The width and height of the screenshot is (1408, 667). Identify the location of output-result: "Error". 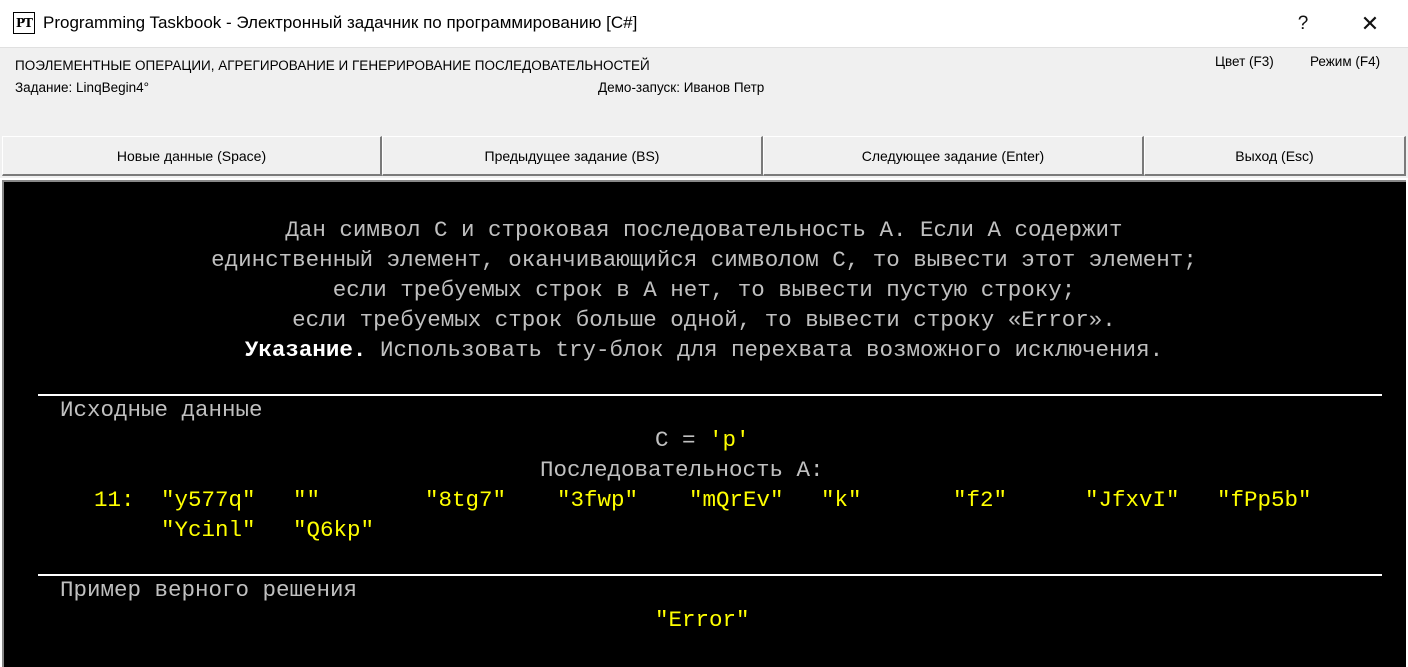
(702, 620).